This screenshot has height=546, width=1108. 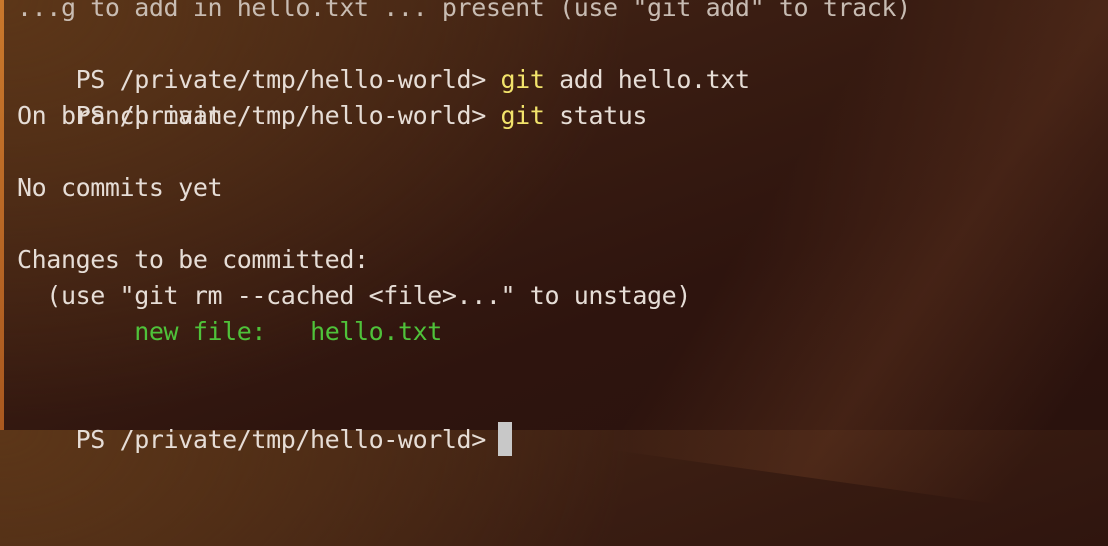 I want to click on staged-file-line: new file: hello.txt, so click(x=562, y=332).